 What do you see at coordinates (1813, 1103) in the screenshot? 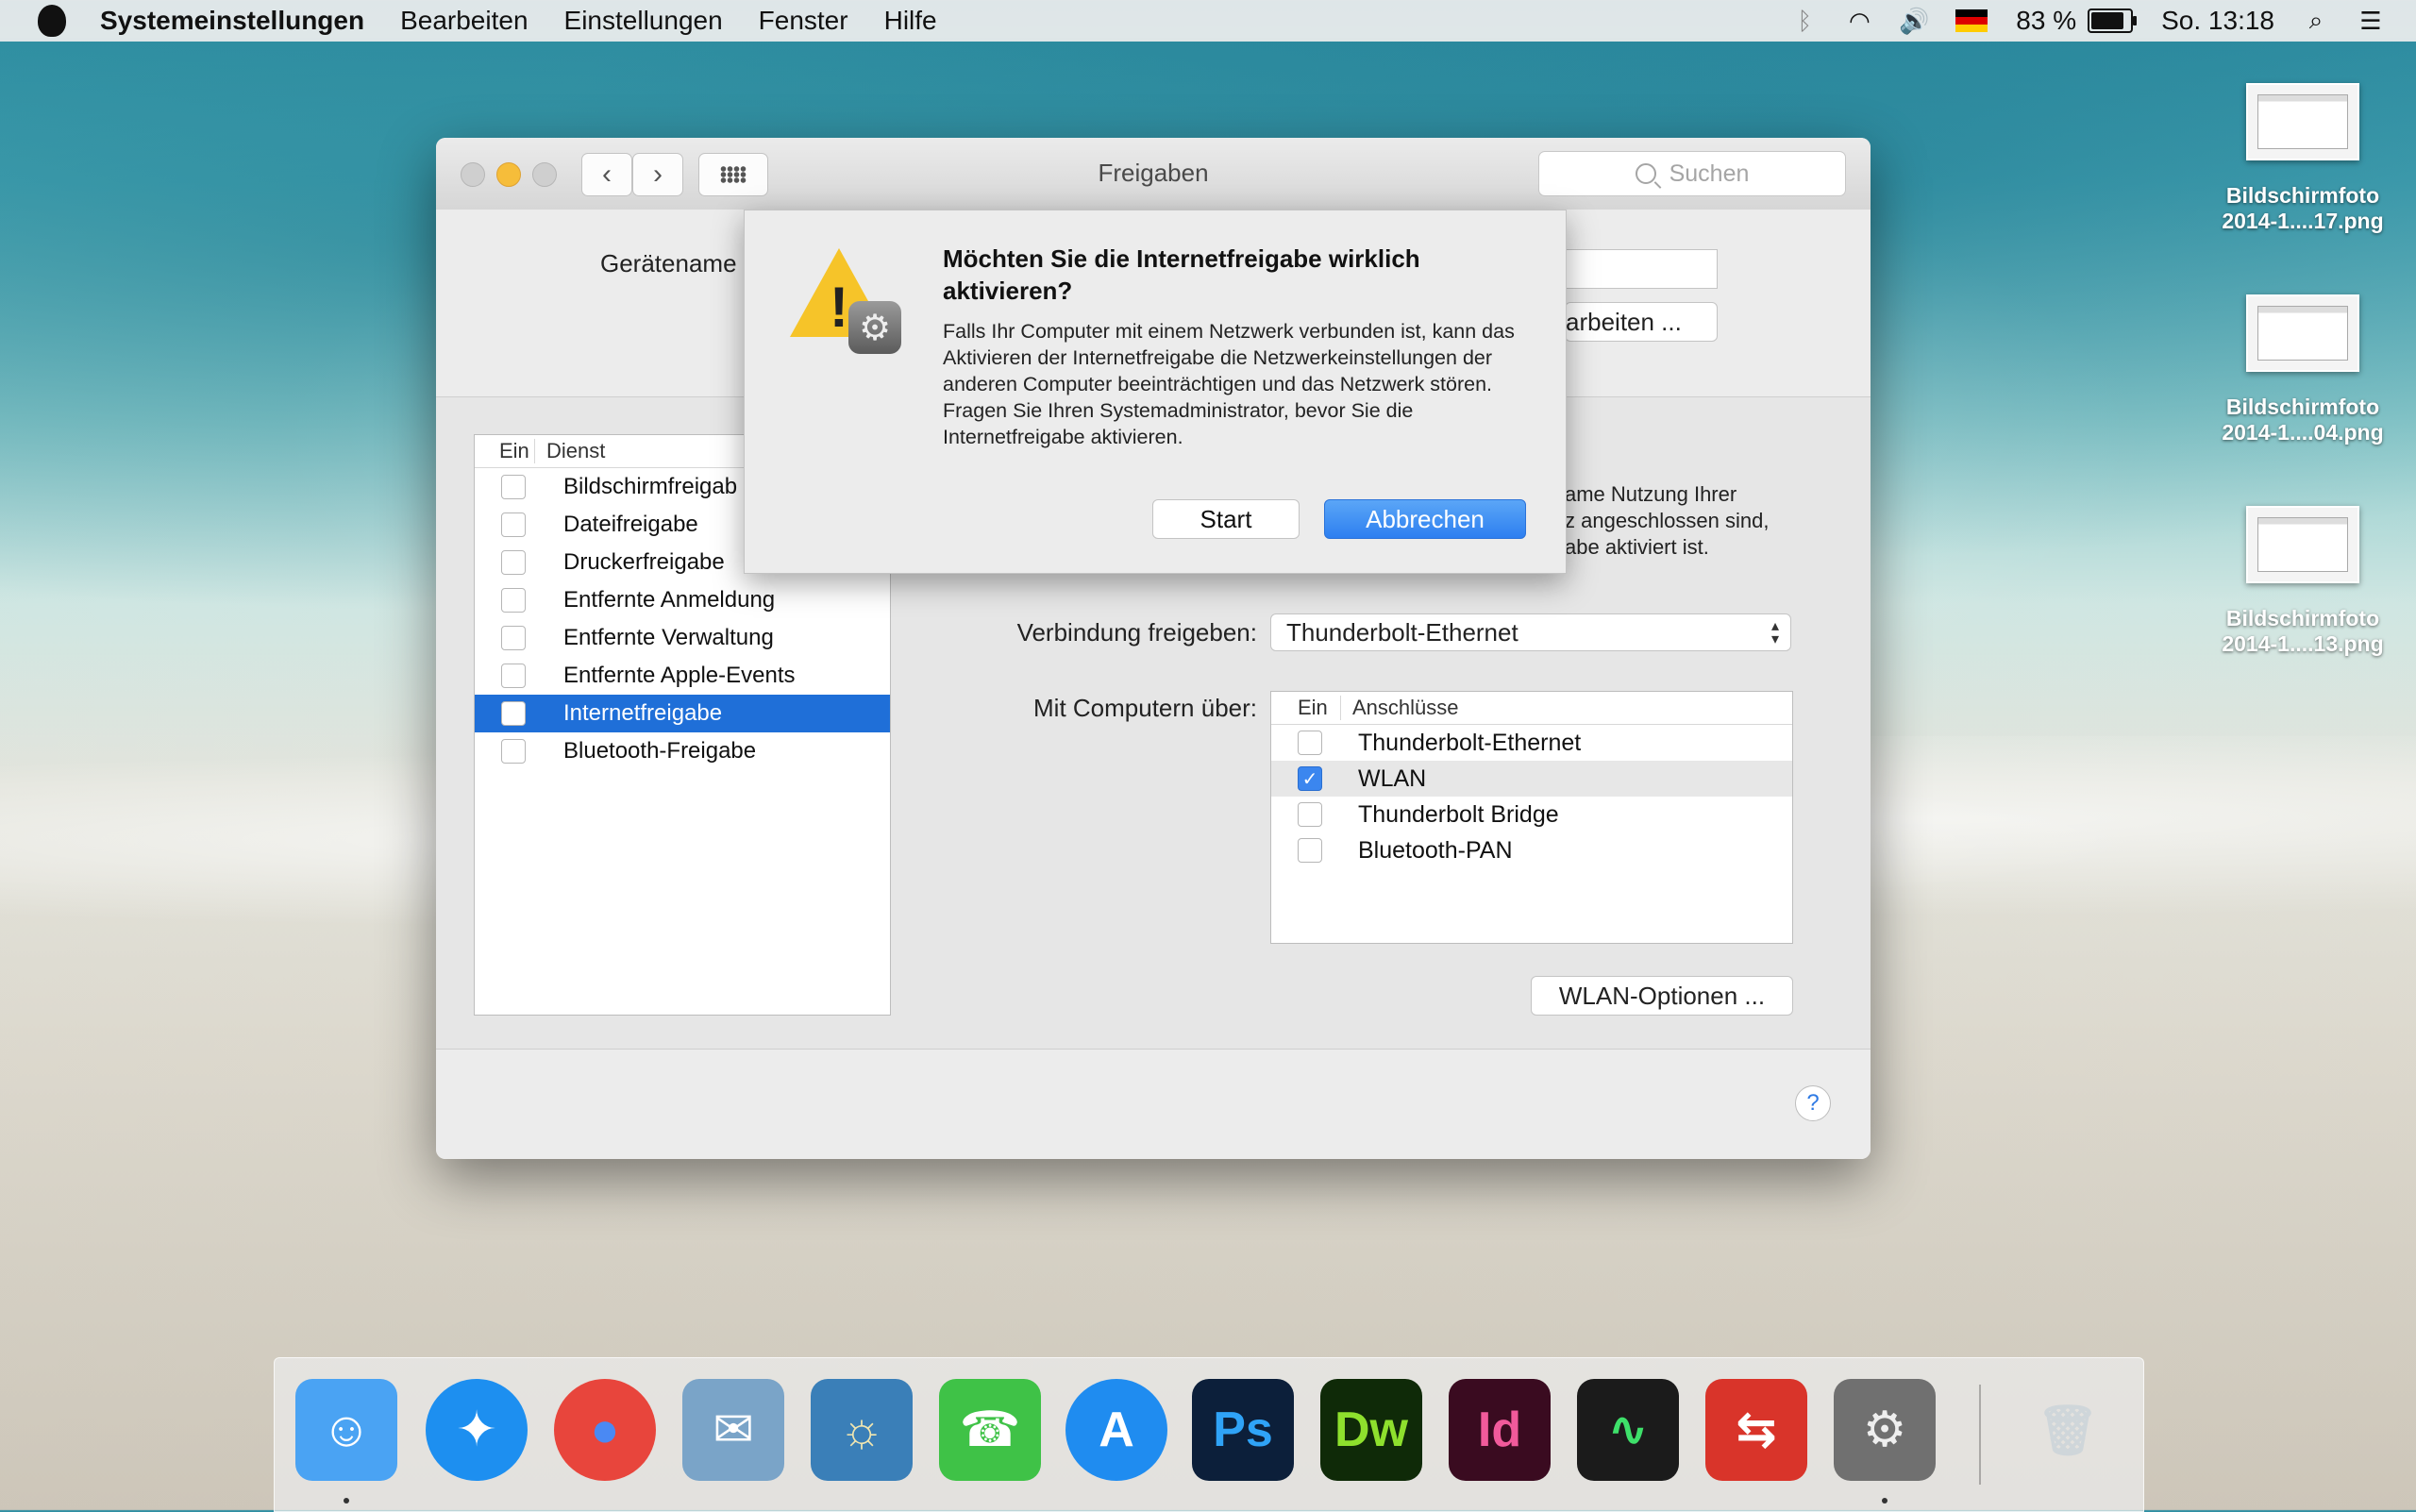
I see `help-button: ?` at bounding box center [1813, 1103].